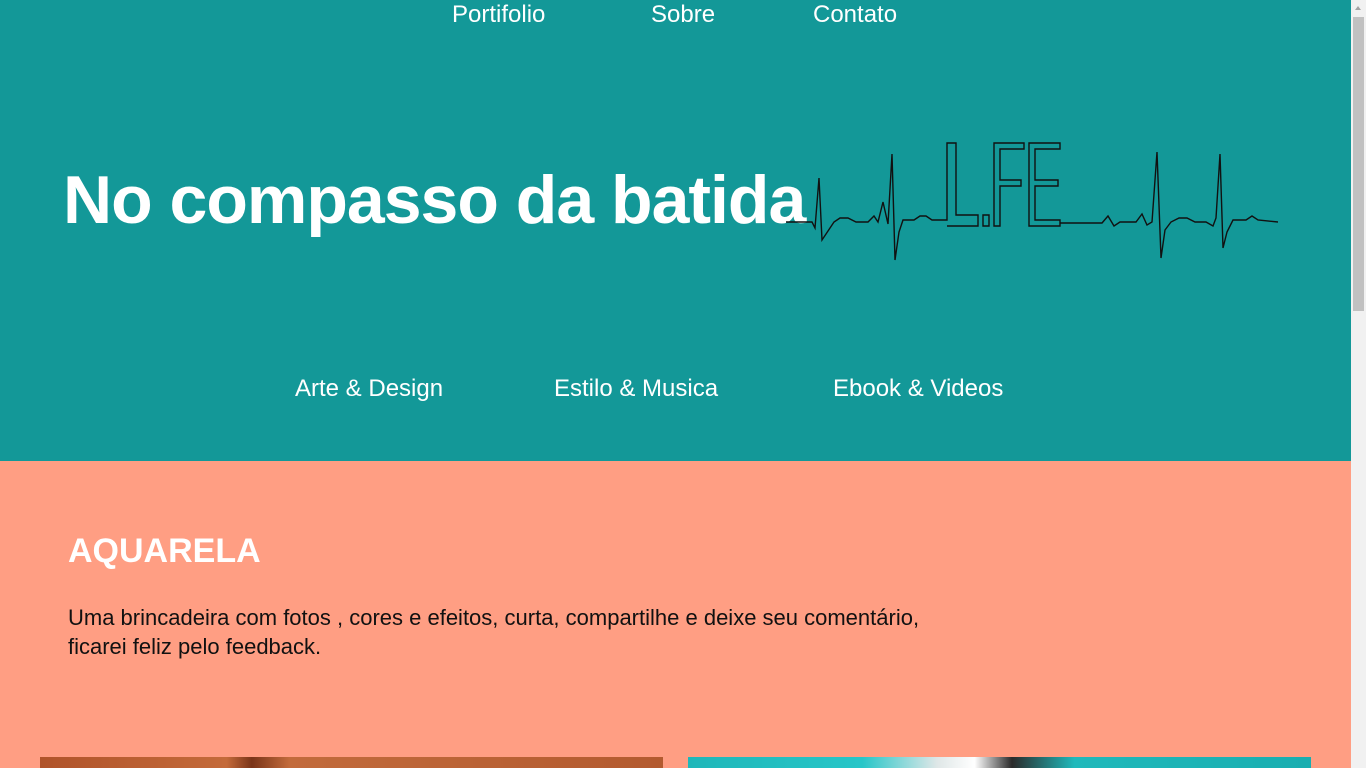 This screenshot has width=1366, height=768. I want to click on hero-title: No compasso da batida, so click(434, 200).